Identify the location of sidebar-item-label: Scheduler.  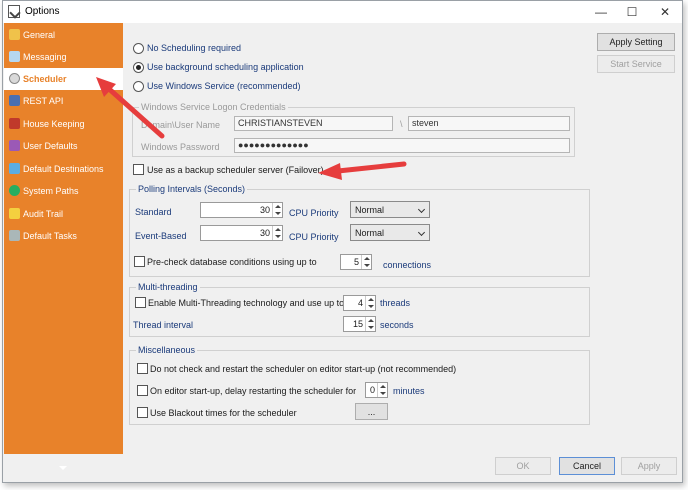
(45, 79).